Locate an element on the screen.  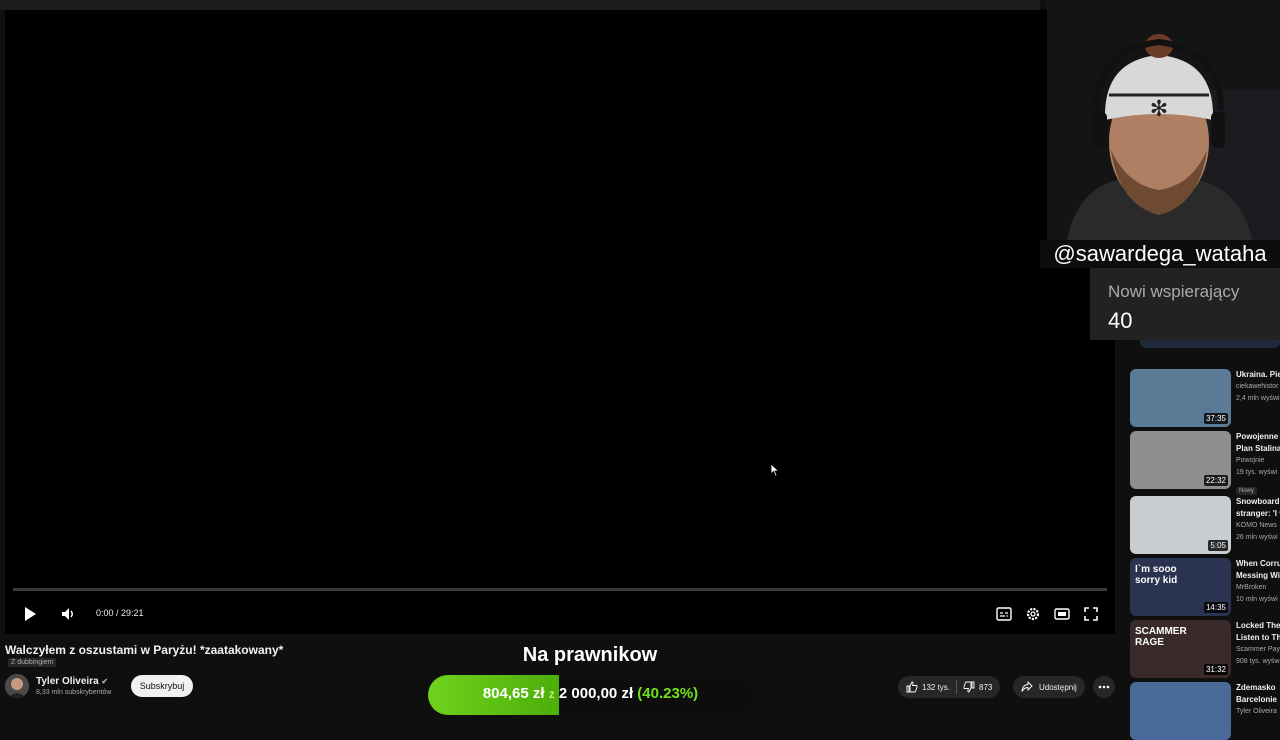
recommendation-info: Ukraina. Pie ciekawehistor 2,4 mln wyświ is located at coordinates (1258, 387).